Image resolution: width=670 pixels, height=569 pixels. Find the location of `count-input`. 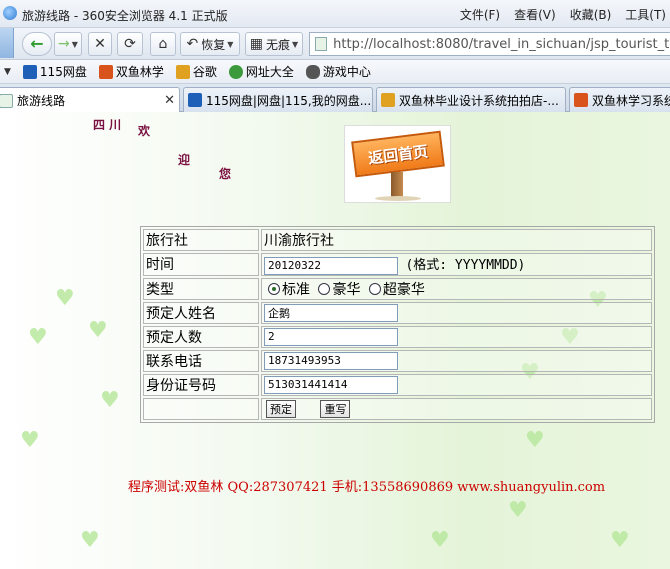

count-input is located at coordinates (331, 336).